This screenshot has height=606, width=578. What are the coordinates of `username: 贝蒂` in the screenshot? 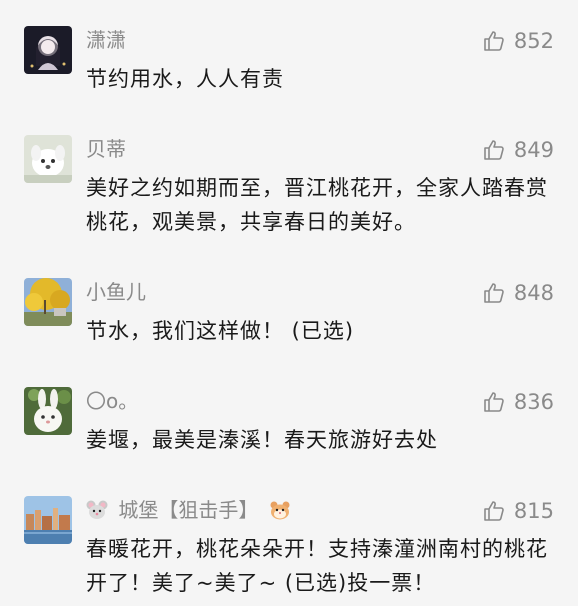 It's located at (106, 149).